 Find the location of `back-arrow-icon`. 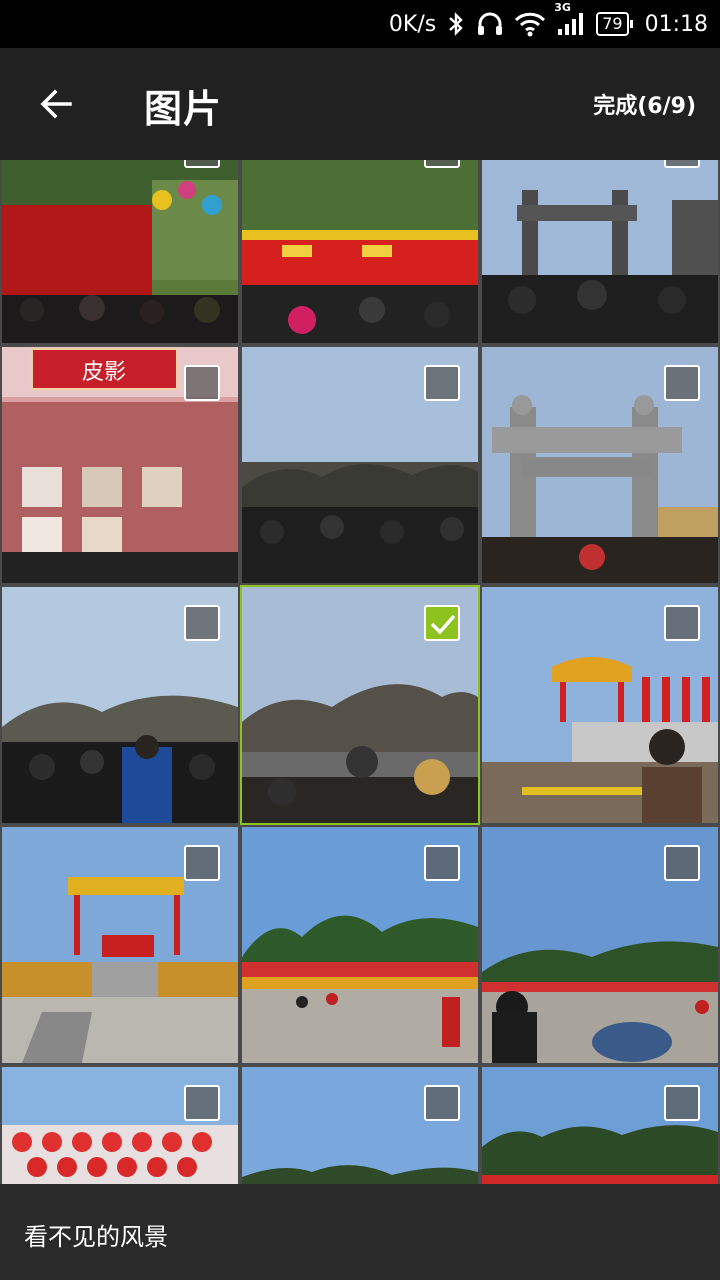

back-arrow-icon is located at coordinates (56, 104).